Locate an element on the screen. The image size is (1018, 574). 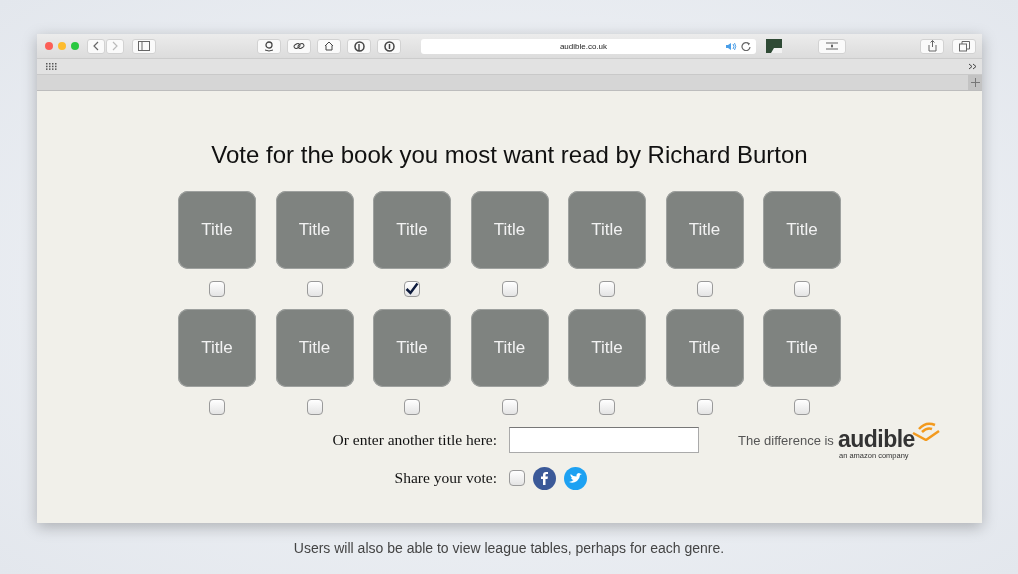
url-text: audible.co.uk is located at coordinates (583, 46).